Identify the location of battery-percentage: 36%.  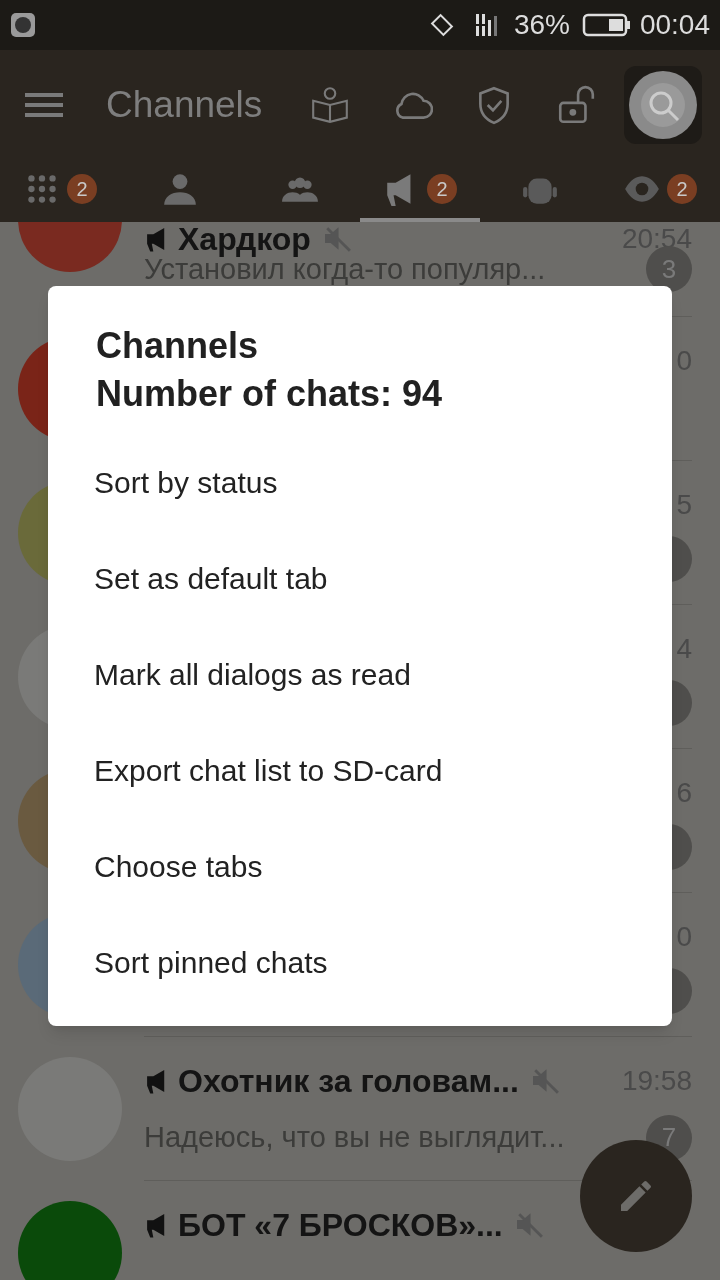
(541, 25).